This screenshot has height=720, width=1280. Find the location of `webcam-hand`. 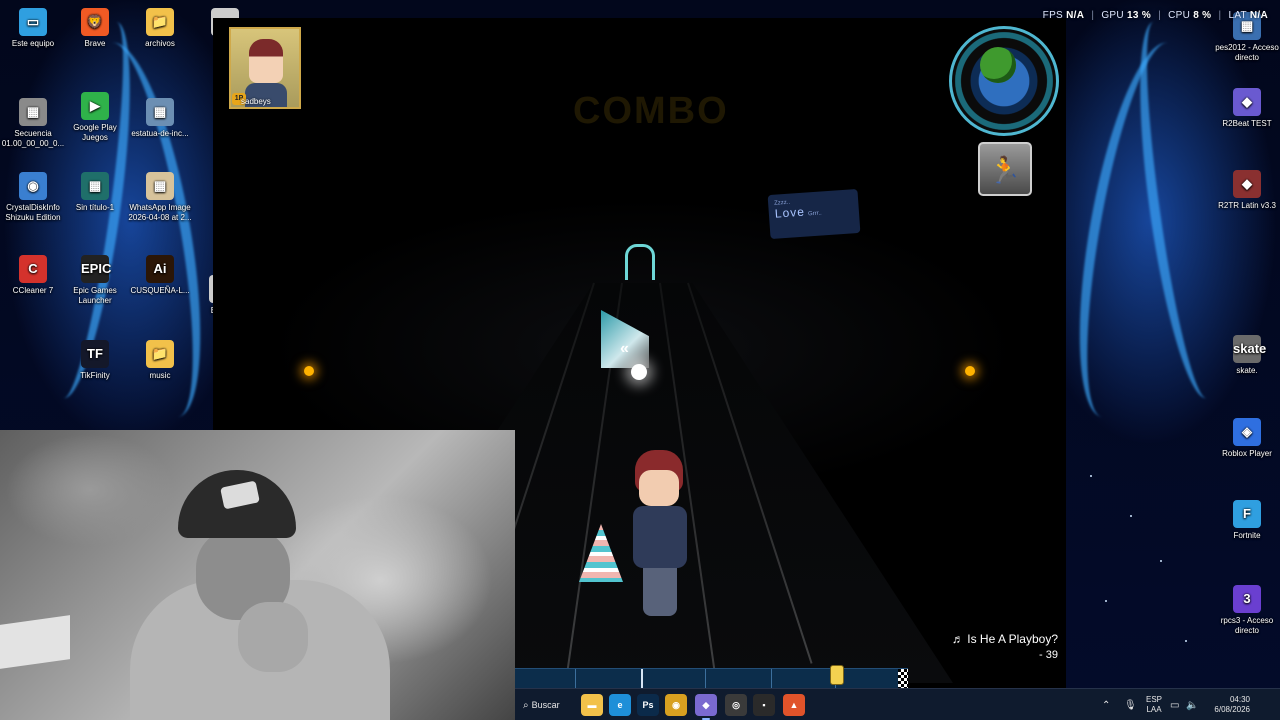

webcam-hand is located at coordinates (273, 637).